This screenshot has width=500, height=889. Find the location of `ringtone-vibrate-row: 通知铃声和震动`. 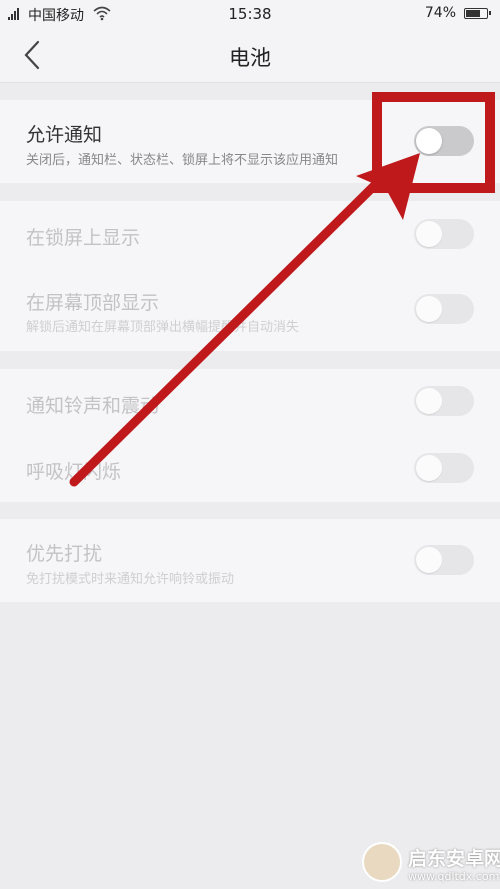

ringtone-vibrate-row: 通知铃声和震动 is located at coordinates (250, 402).